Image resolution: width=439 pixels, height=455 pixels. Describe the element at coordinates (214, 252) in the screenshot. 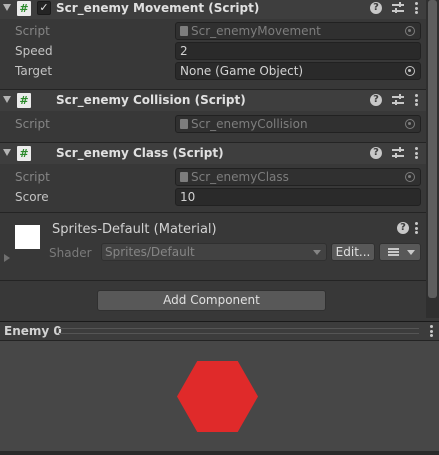

I see `shader-dropdown: Sprites/Default` at that location.